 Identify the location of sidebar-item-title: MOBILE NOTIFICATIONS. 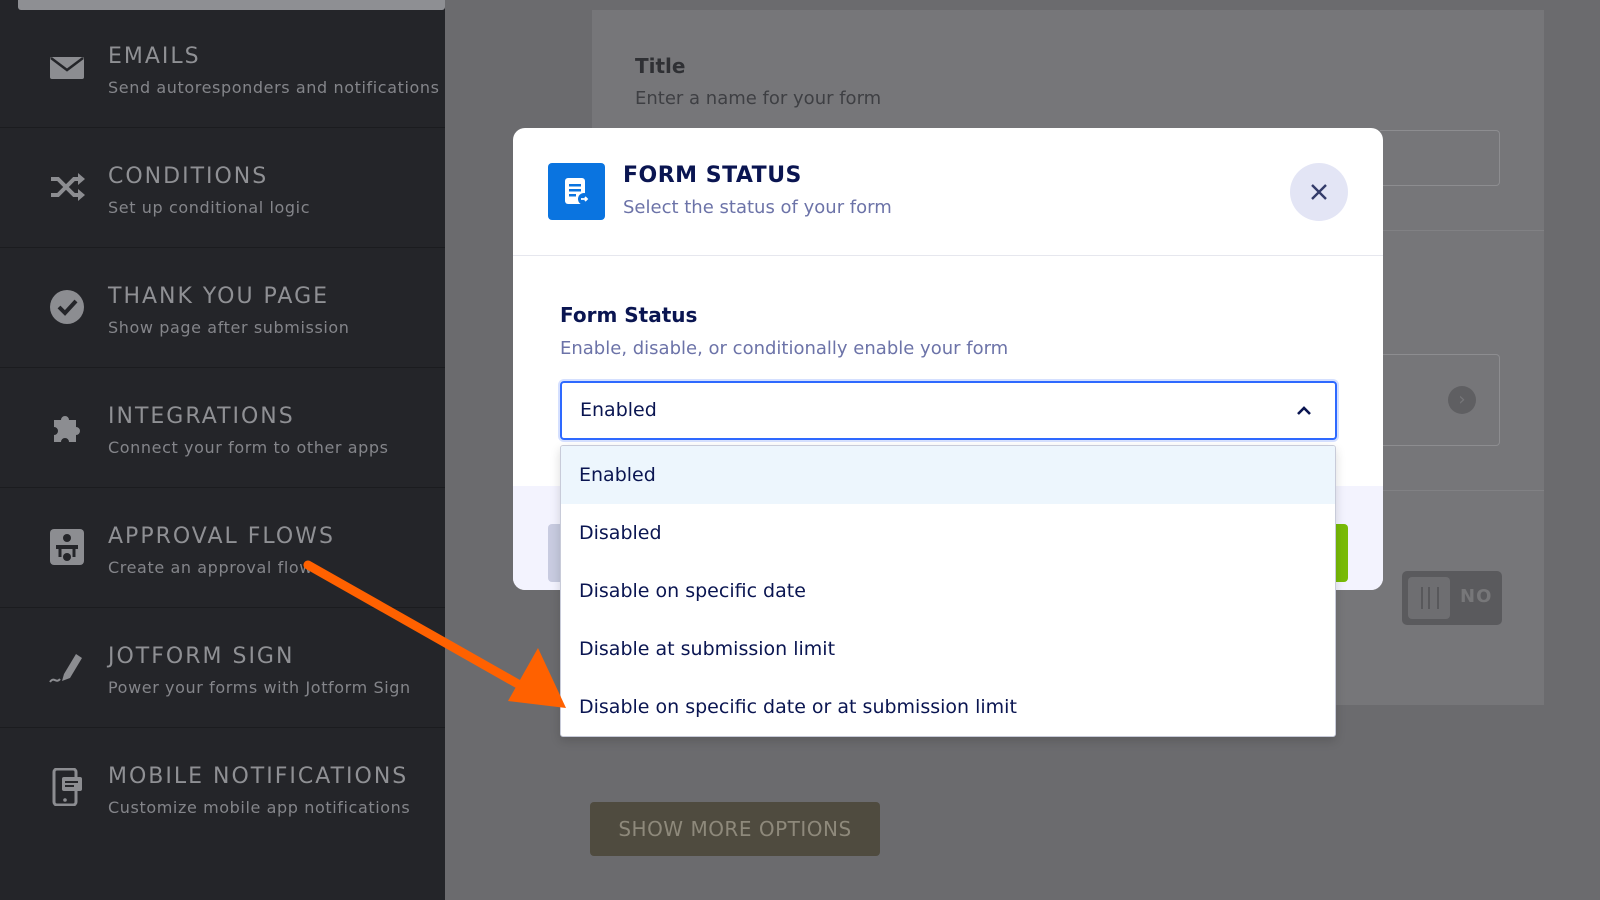
(258, 776).